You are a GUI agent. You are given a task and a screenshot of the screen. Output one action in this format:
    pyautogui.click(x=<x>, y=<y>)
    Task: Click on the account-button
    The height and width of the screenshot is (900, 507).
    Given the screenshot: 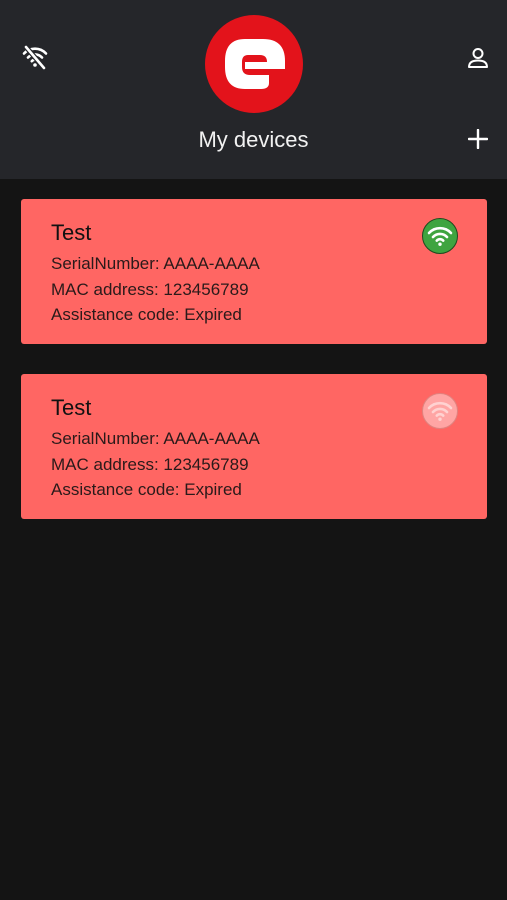 What is the action you would take?
    pyautogui.click(x=478, y=58)
    